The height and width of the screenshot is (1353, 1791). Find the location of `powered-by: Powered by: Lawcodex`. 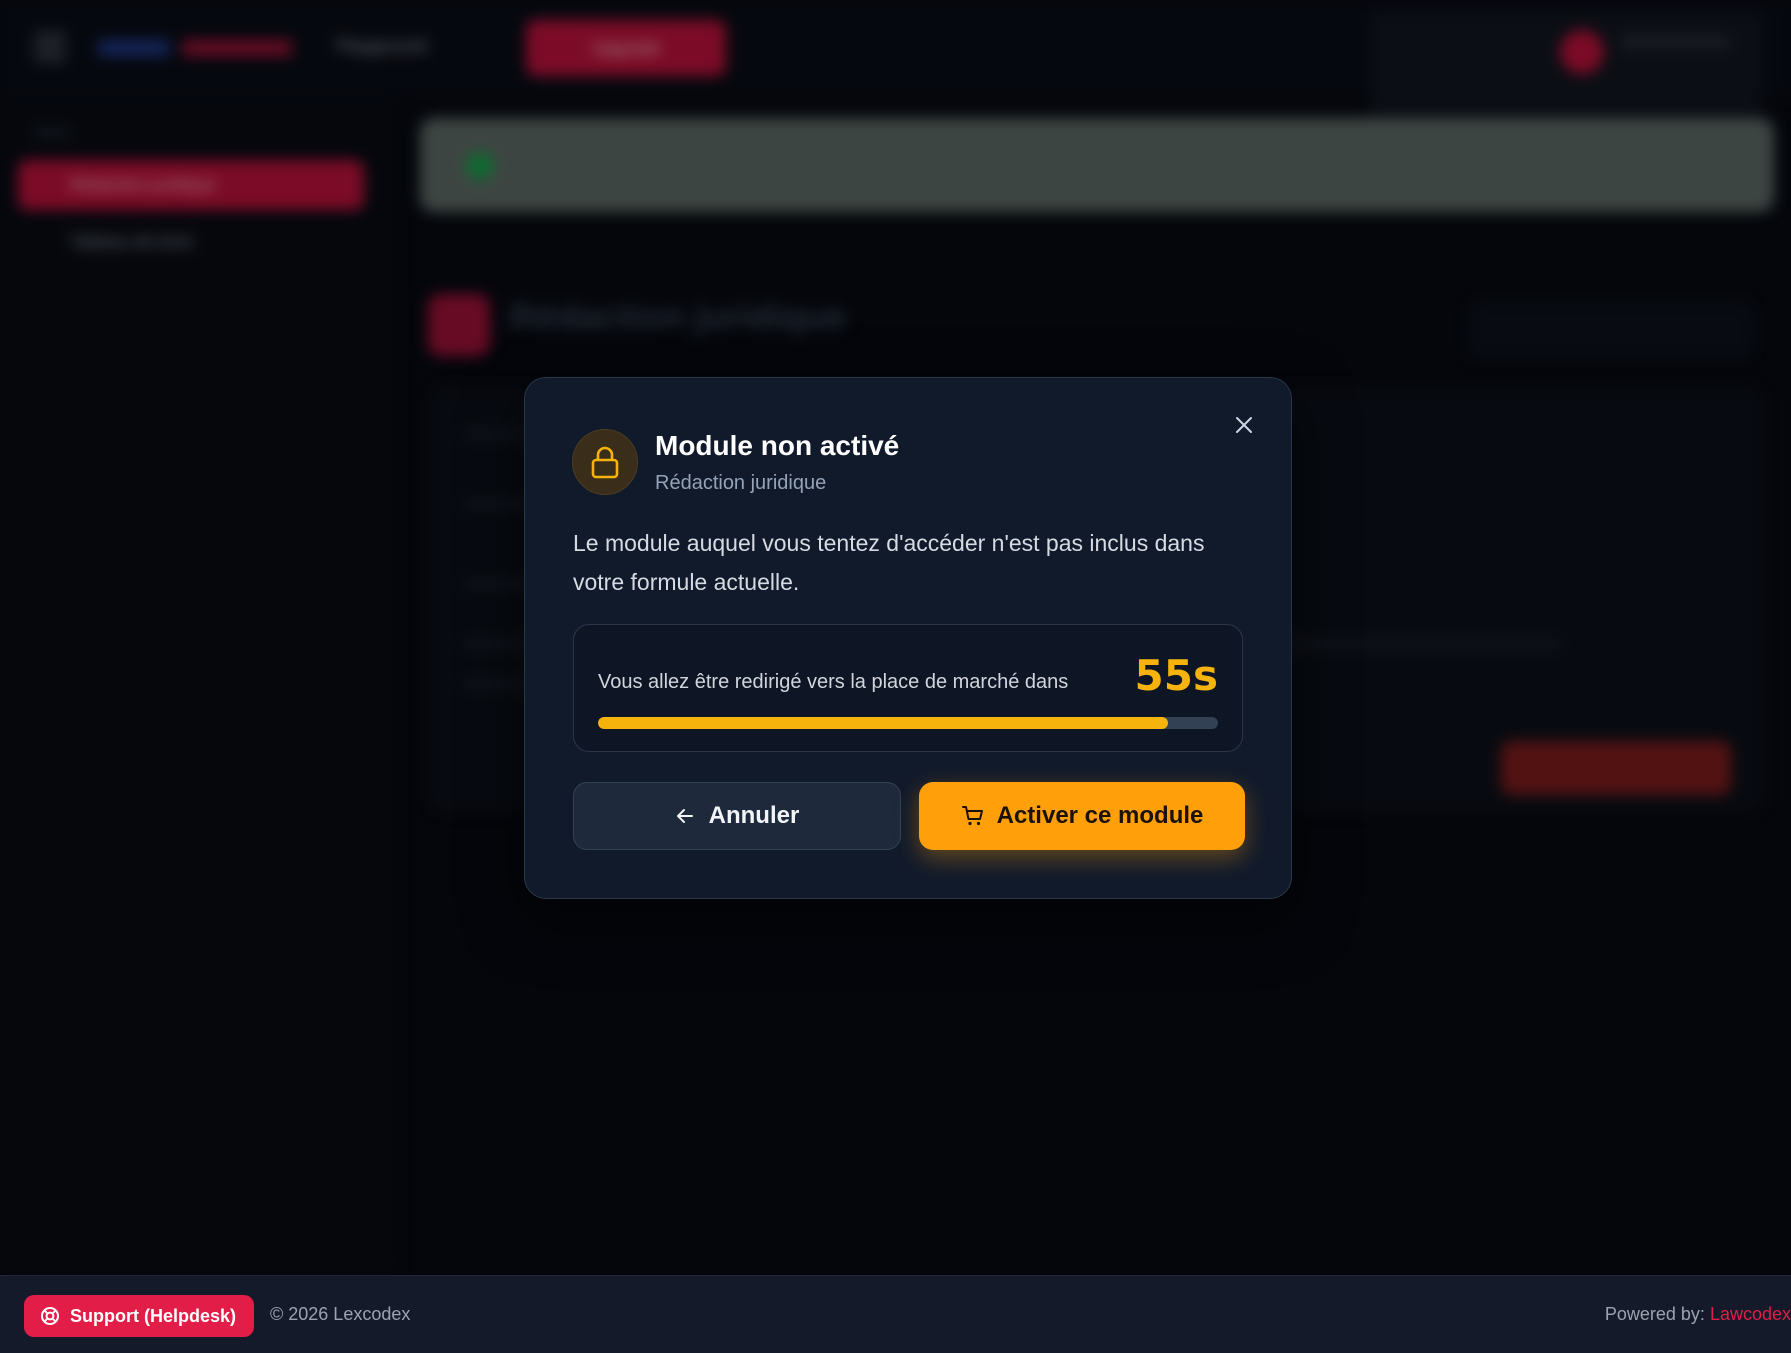

powered-by: Powered by: Lawcodex is located at coordinates (1698, 1314).